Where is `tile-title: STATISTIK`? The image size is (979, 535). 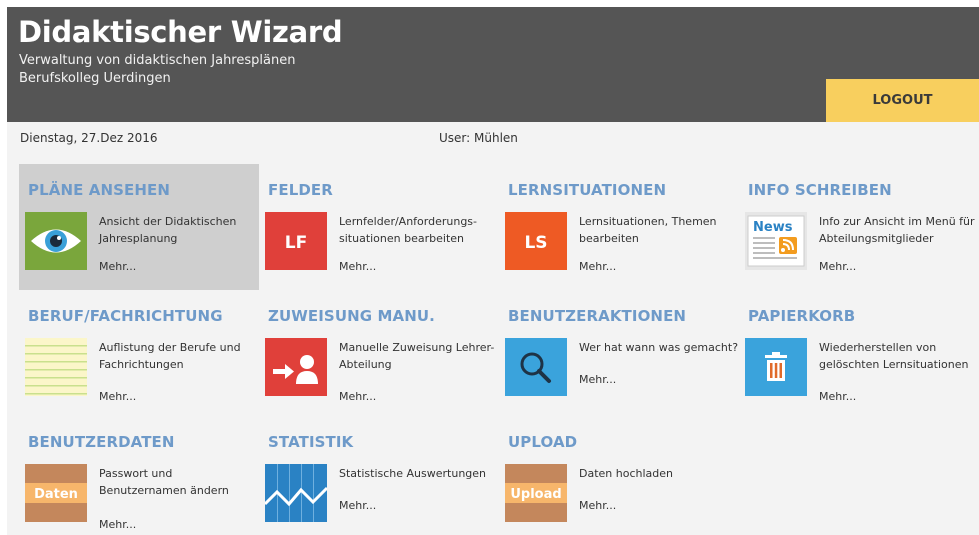
tile-title: STATISTIK is located at coordinates (311, 442).